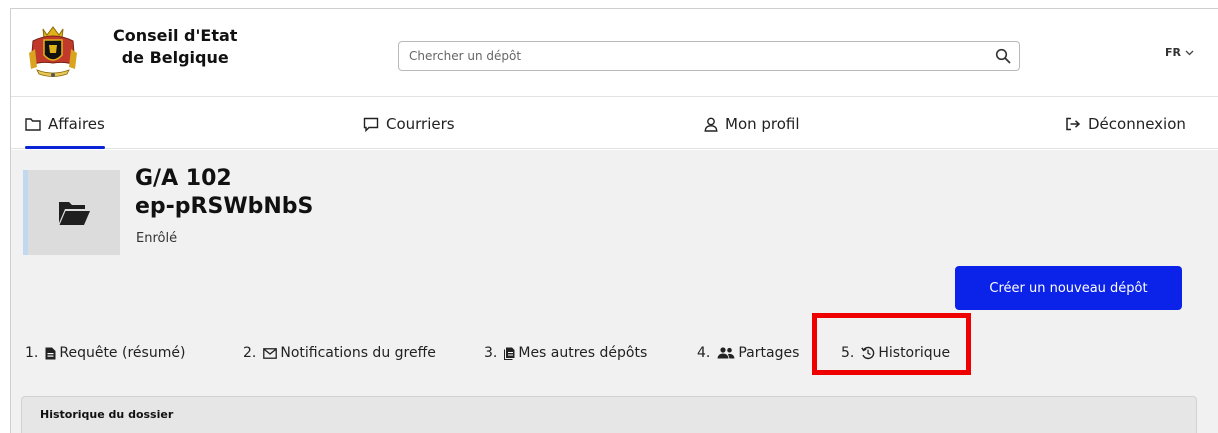 The image size is (1218, 433). What do you see at coordinates (1068, 288) in the screenshot?
I see `create-new-deposit-button: Créer un nouveau dépôt` at bounding box center [1068, 288].